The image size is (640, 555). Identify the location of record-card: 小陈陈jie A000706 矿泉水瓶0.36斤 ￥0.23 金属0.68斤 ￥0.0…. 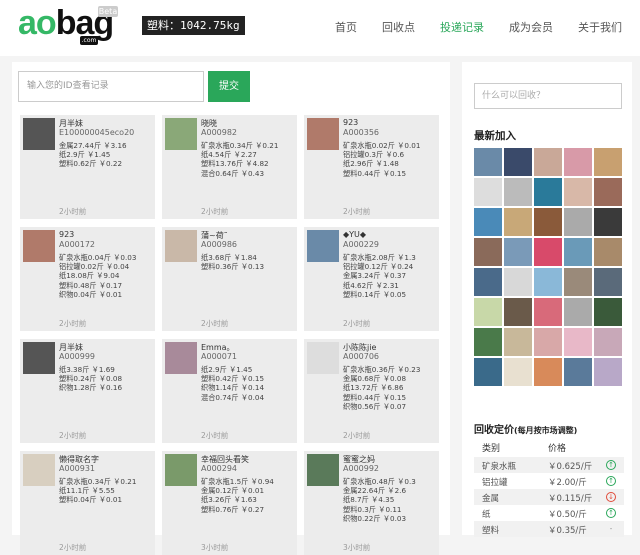
(371, 391).